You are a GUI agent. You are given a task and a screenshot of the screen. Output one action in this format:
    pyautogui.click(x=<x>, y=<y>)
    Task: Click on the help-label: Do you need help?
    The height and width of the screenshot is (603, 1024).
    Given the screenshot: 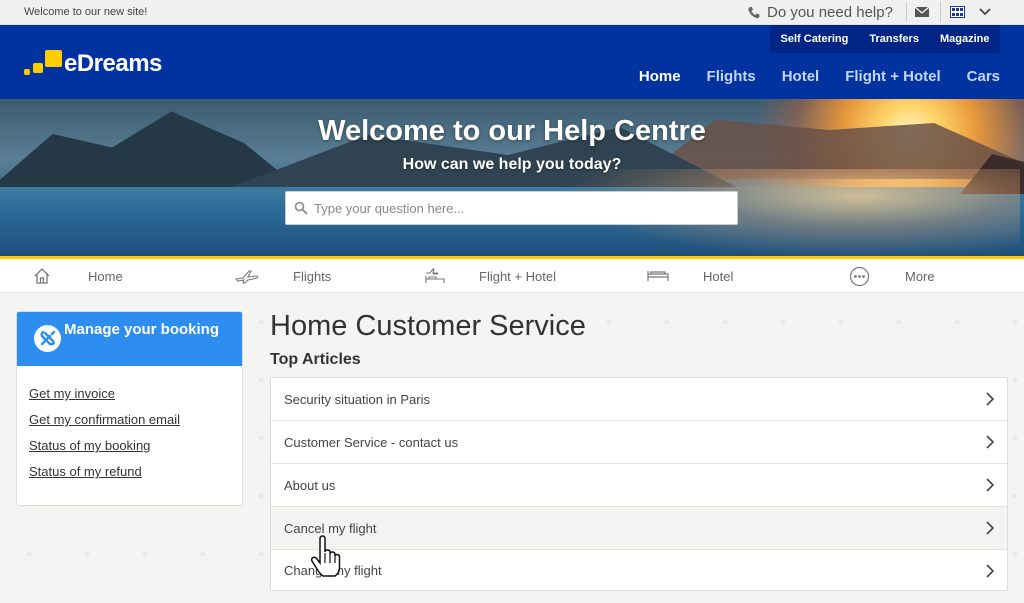 What is the action you would take?
    pyautogui.click(x=830, y=12)
    